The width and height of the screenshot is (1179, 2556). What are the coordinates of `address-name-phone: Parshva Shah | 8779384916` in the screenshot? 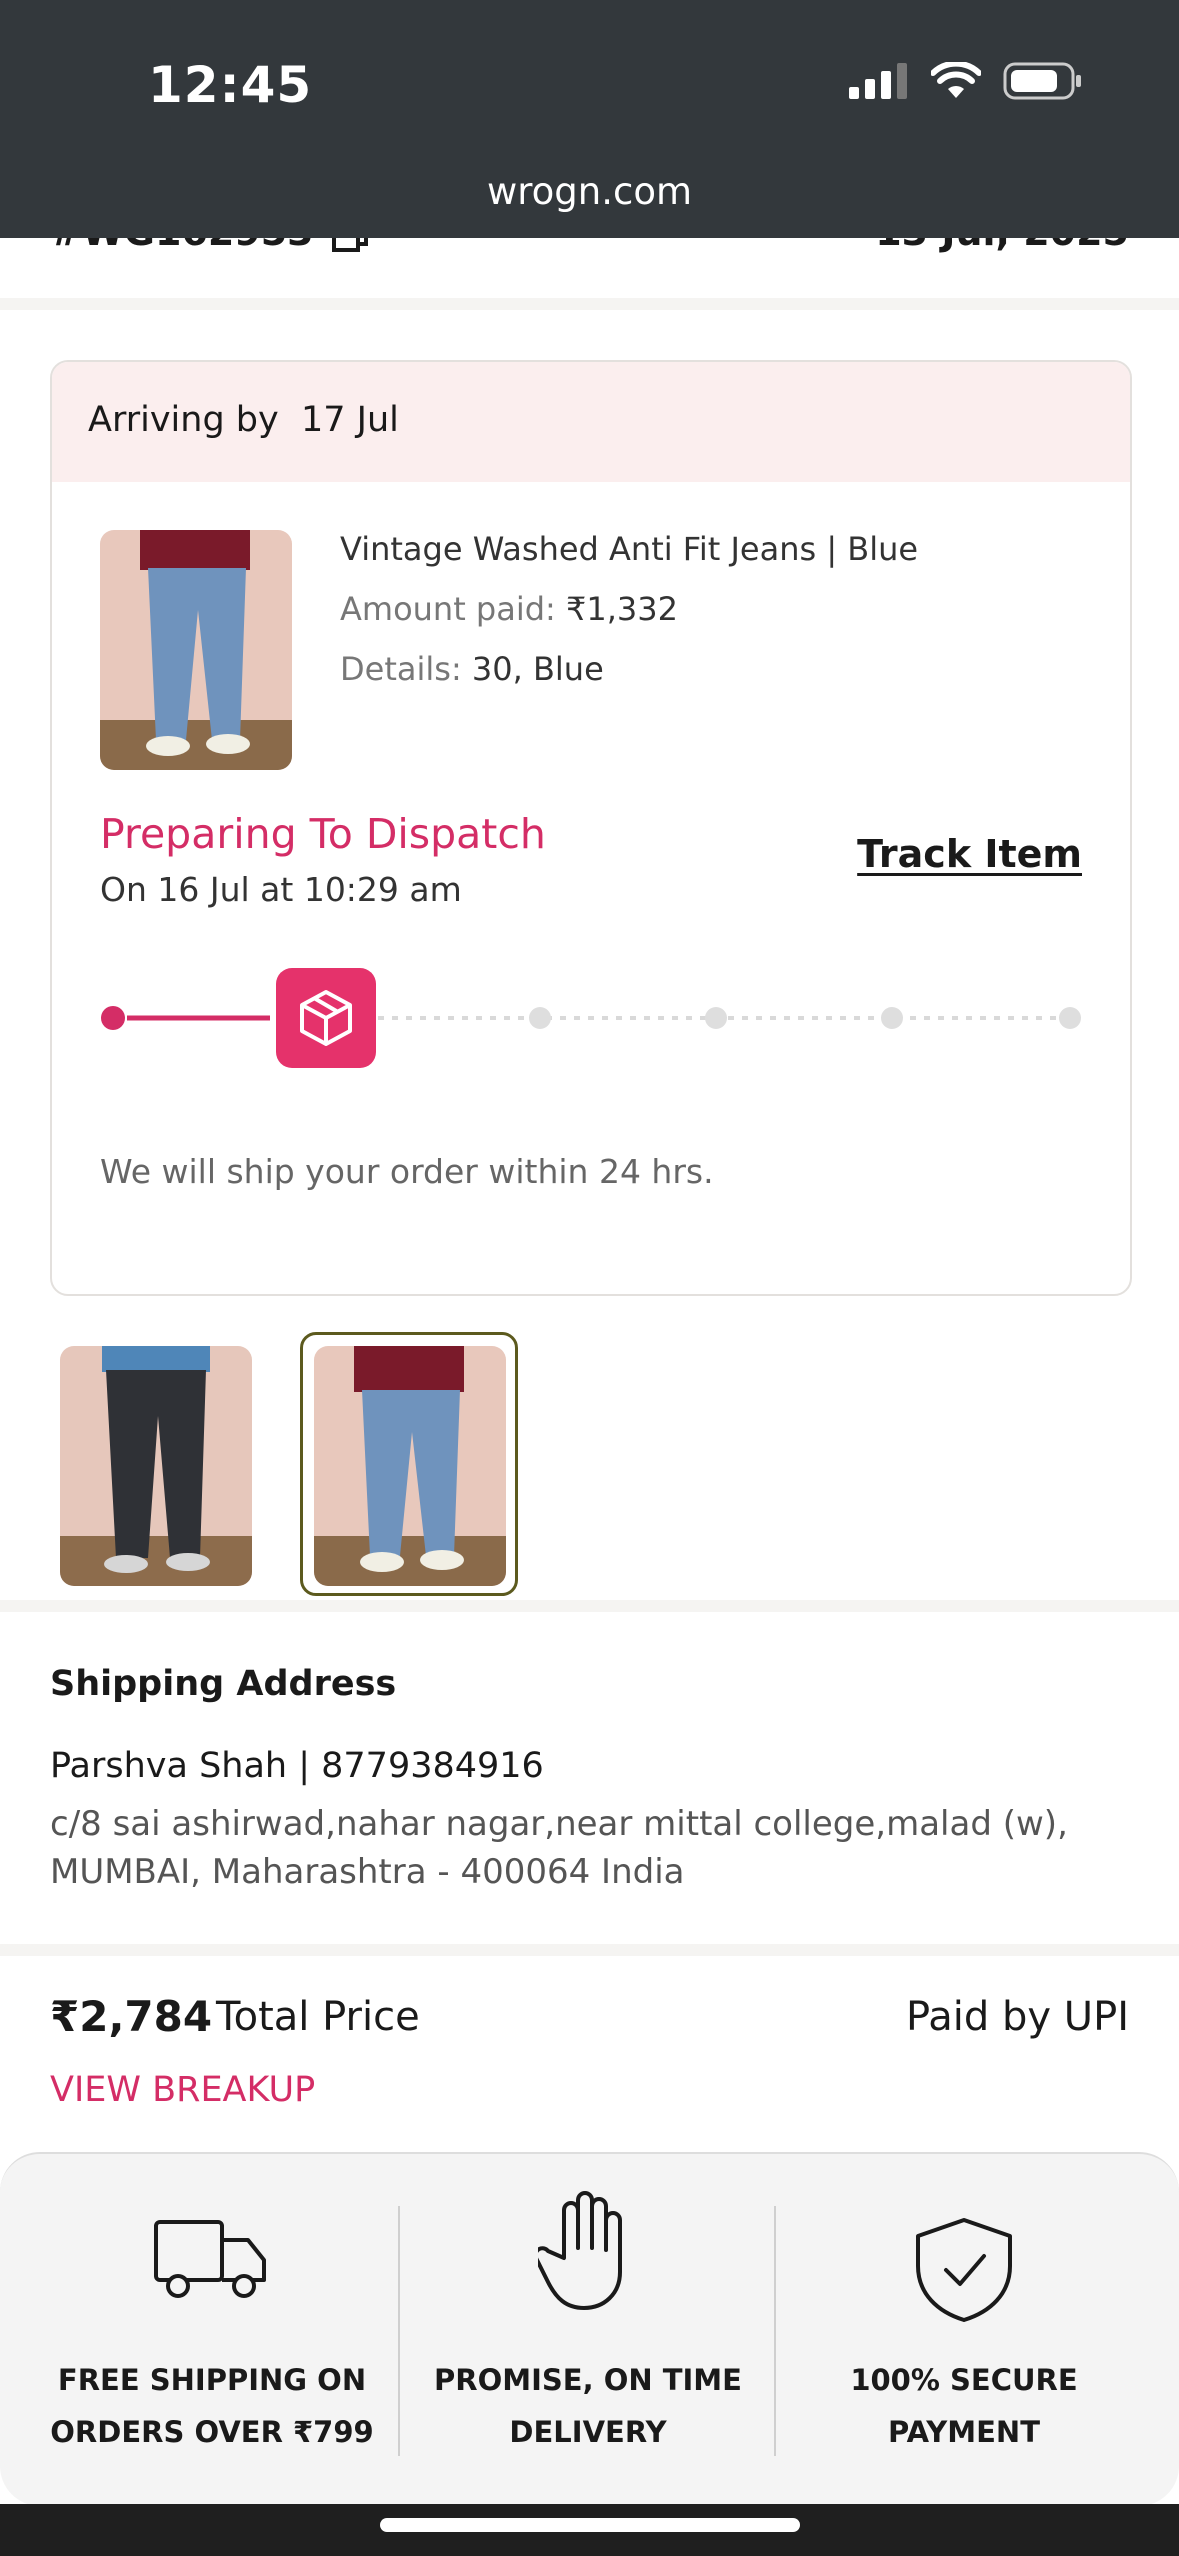 It's located at (297, 1766).